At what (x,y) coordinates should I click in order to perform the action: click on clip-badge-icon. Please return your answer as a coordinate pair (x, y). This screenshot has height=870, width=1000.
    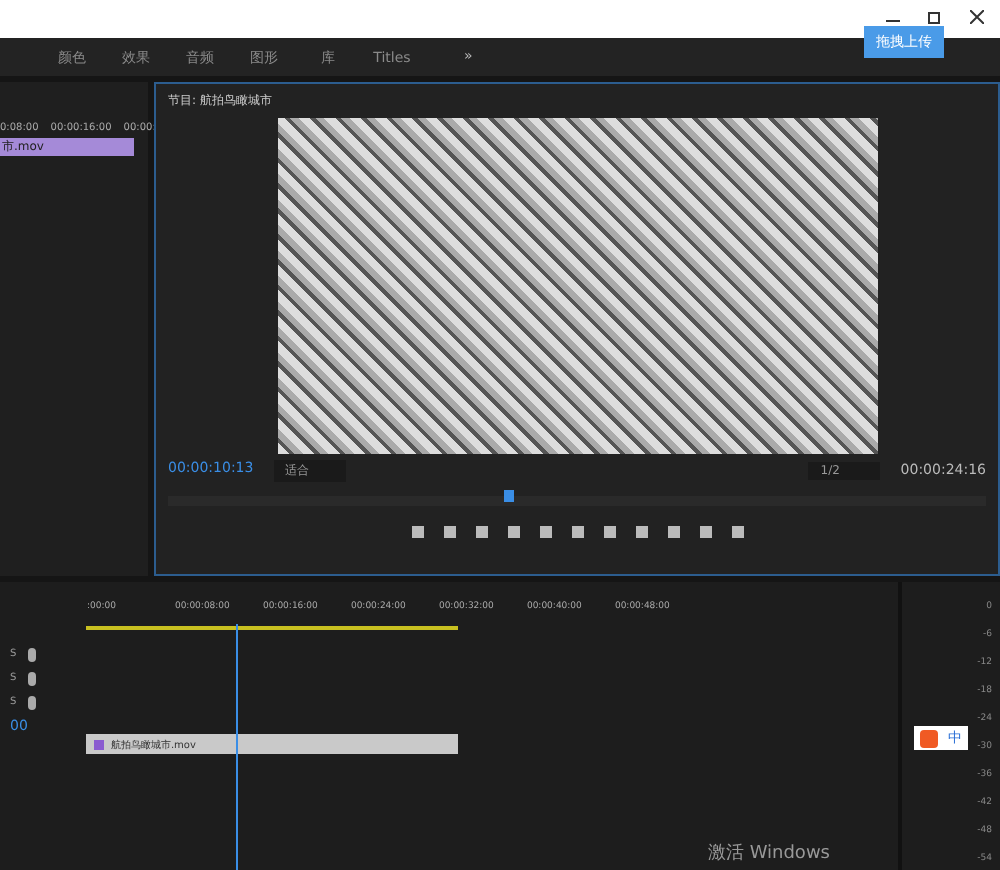
    Looking at the image, I should click on (99, 744).